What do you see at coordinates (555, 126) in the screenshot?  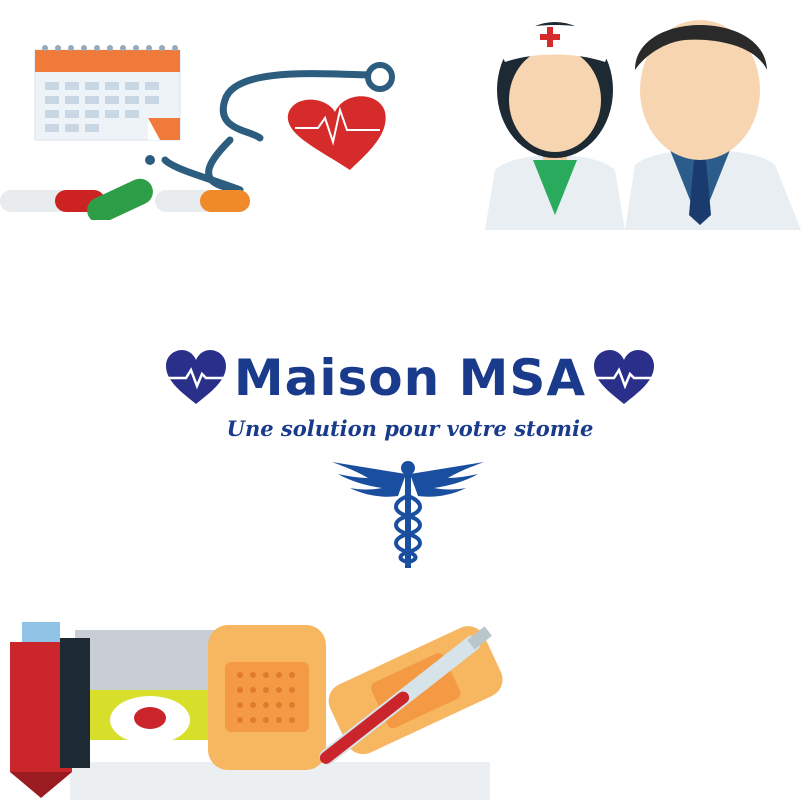 I see `nurse-figure` at bounding box center [555, 126].